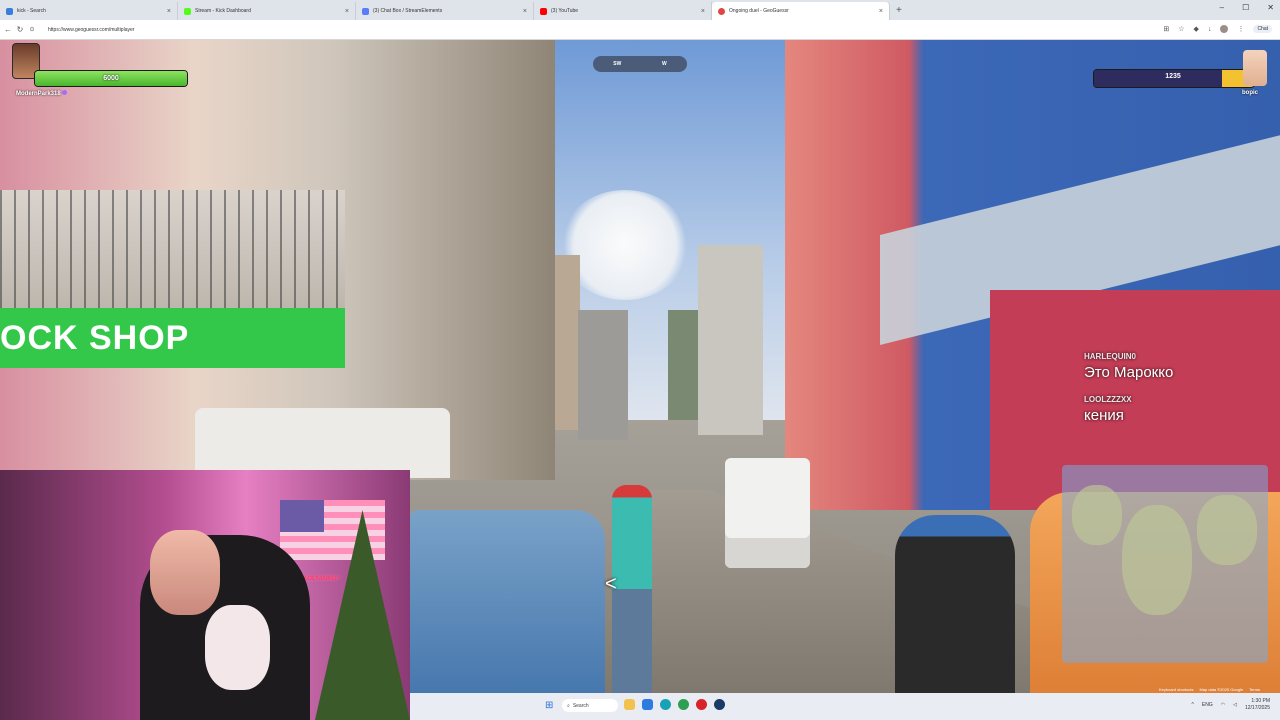  Describe the element at coordinates (20, 29) in the screenshot. I see `reload-icon: ↻` at that location.